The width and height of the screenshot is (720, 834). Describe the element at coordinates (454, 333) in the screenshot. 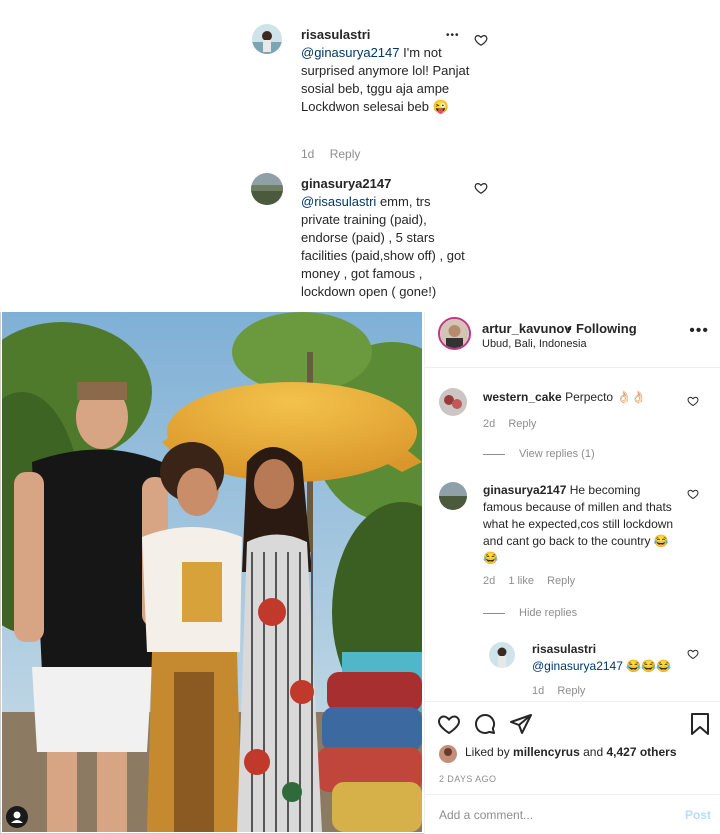

I see `post-author-avatar` at that location.